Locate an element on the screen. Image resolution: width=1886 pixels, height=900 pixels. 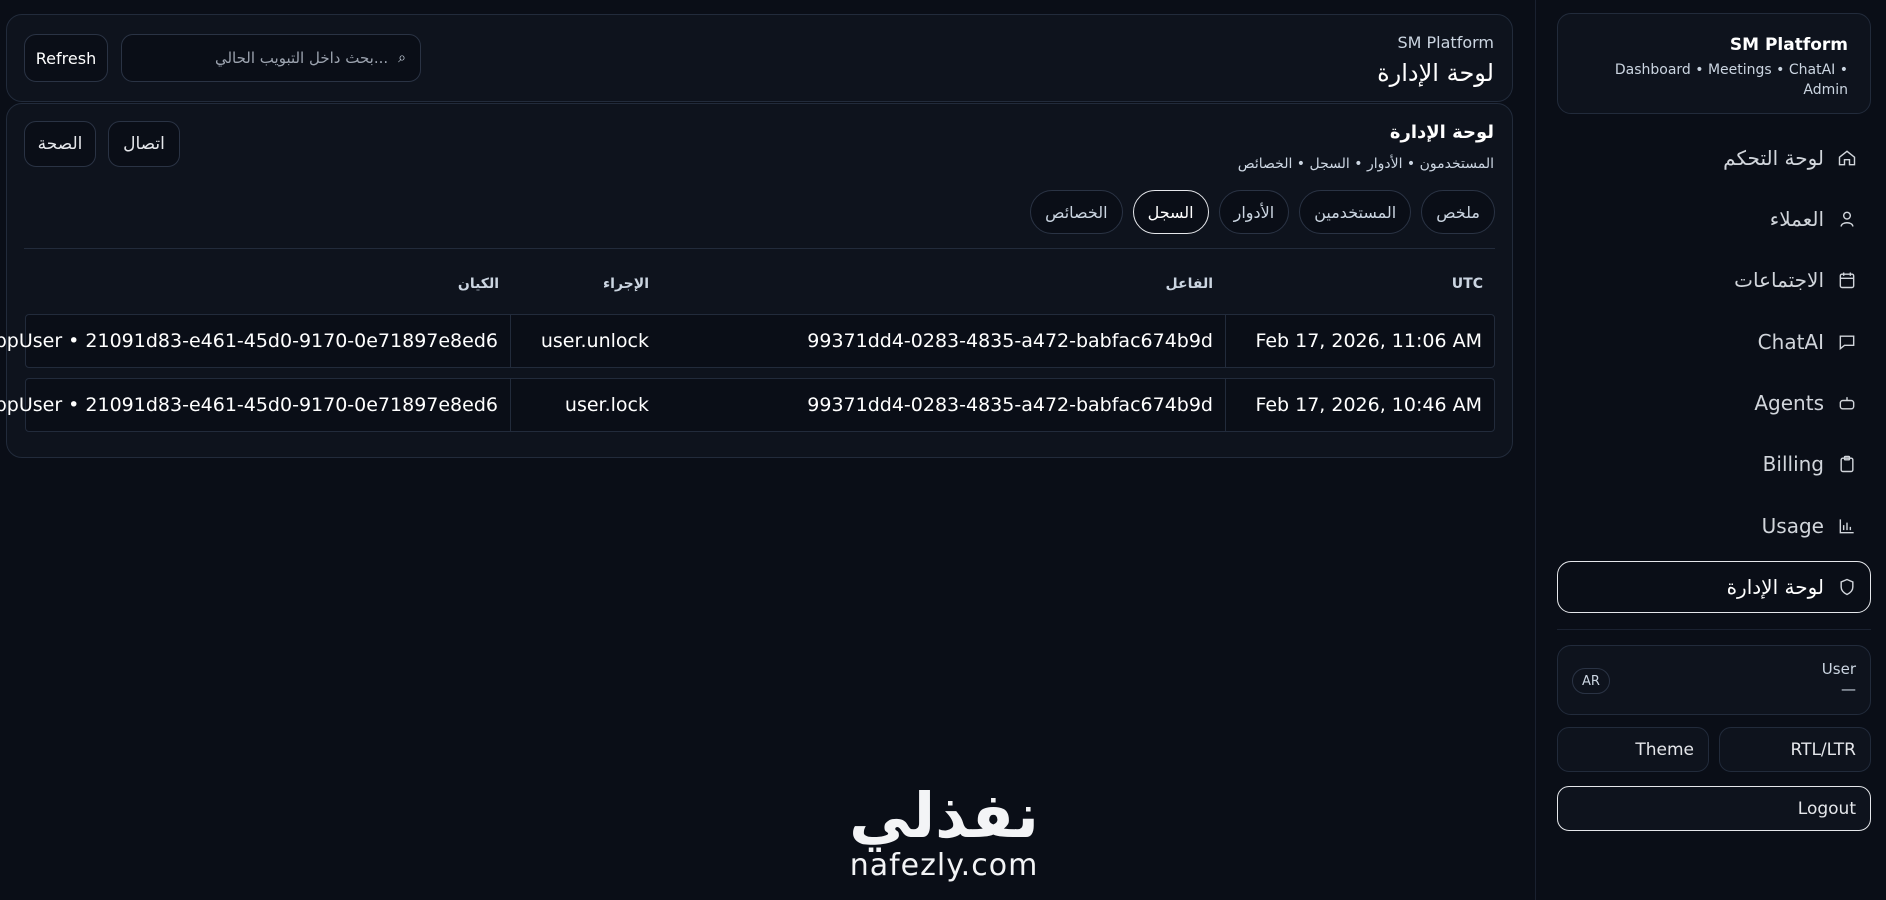
cell-action: user.unlock is located at coordinates (586, 341).